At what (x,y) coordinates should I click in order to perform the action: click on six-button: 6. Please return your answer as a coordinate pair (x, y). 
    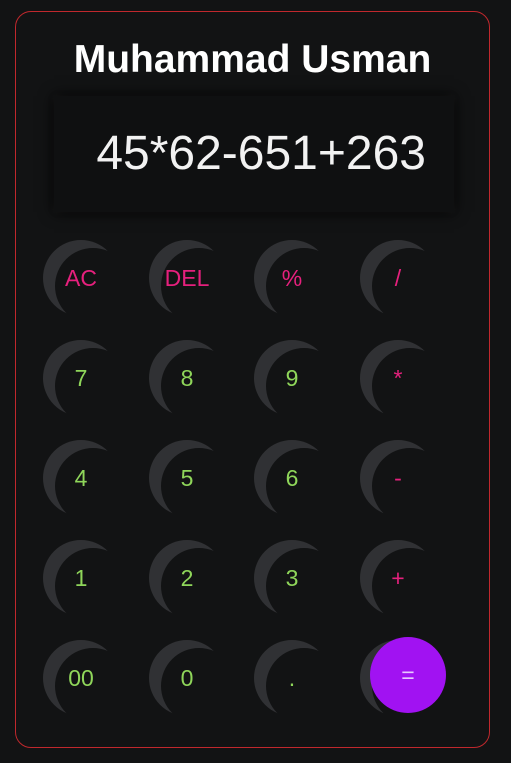
    Looking at the image, I should click on (292, 478).